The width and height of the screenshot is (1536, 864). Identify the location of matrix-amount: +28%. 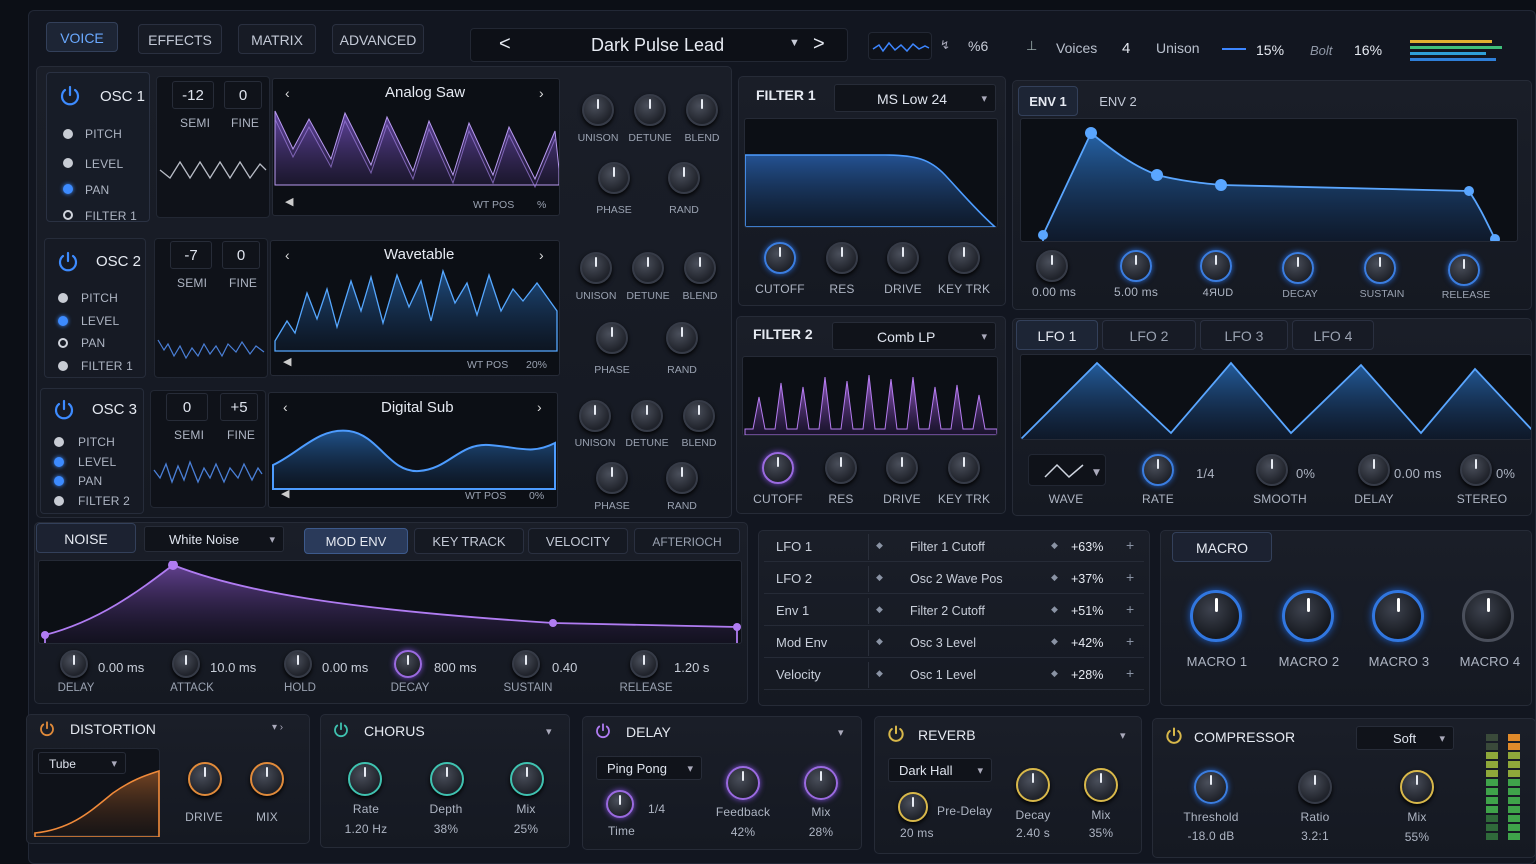
(1087, 675).